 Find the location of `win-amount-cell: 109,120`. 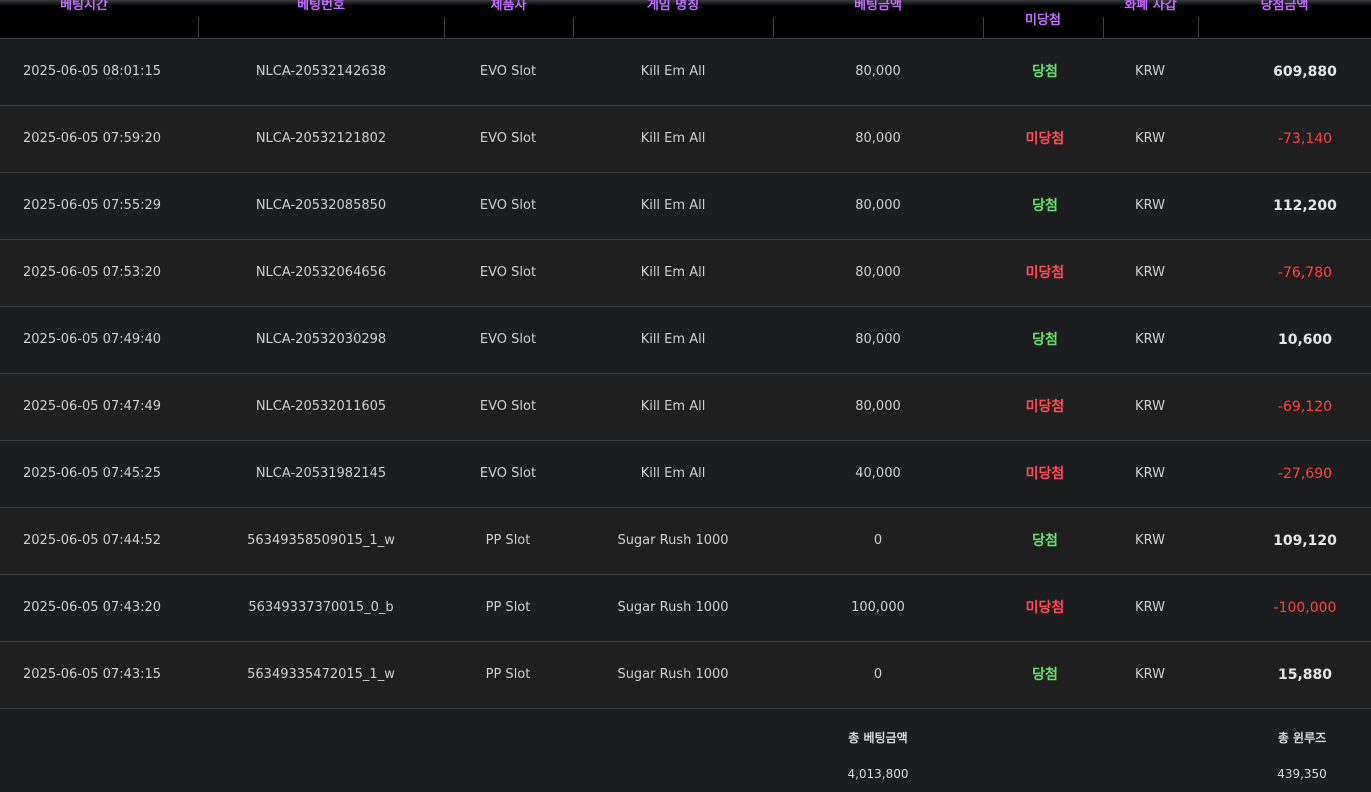

win-amount-cell: 109,120 is located at coordinates (1305, 541).